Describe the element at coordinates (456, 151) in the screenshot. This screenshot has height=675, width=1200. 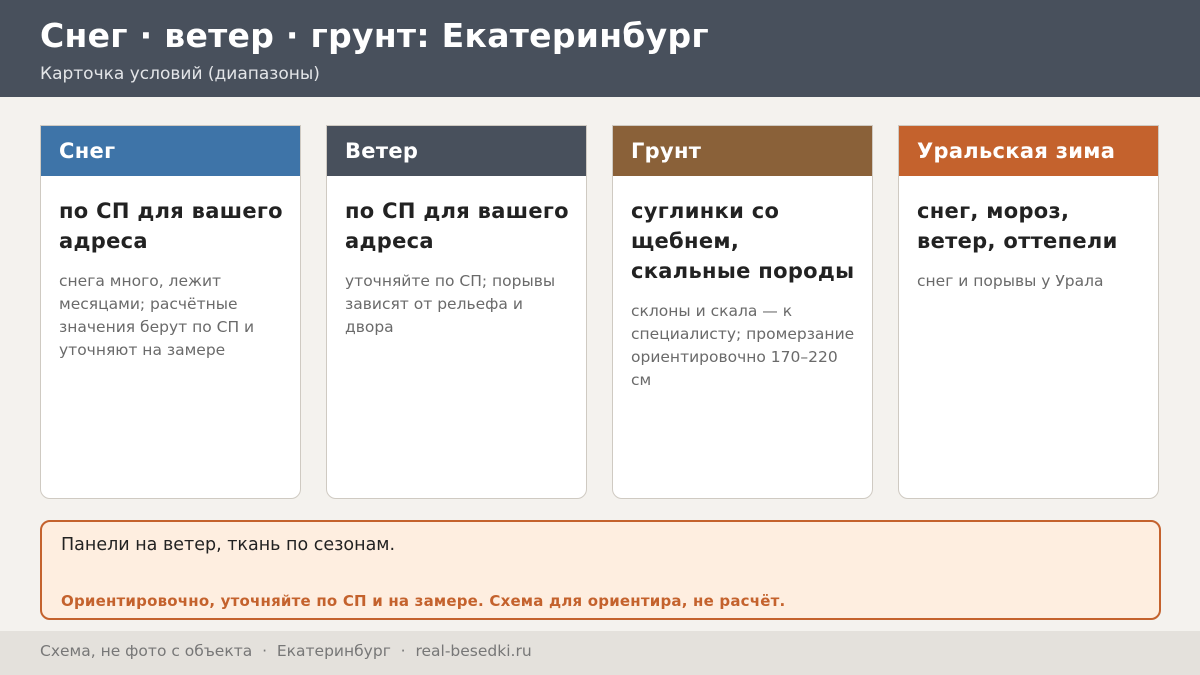
I see `card-header-wind: Ветер` at that location.